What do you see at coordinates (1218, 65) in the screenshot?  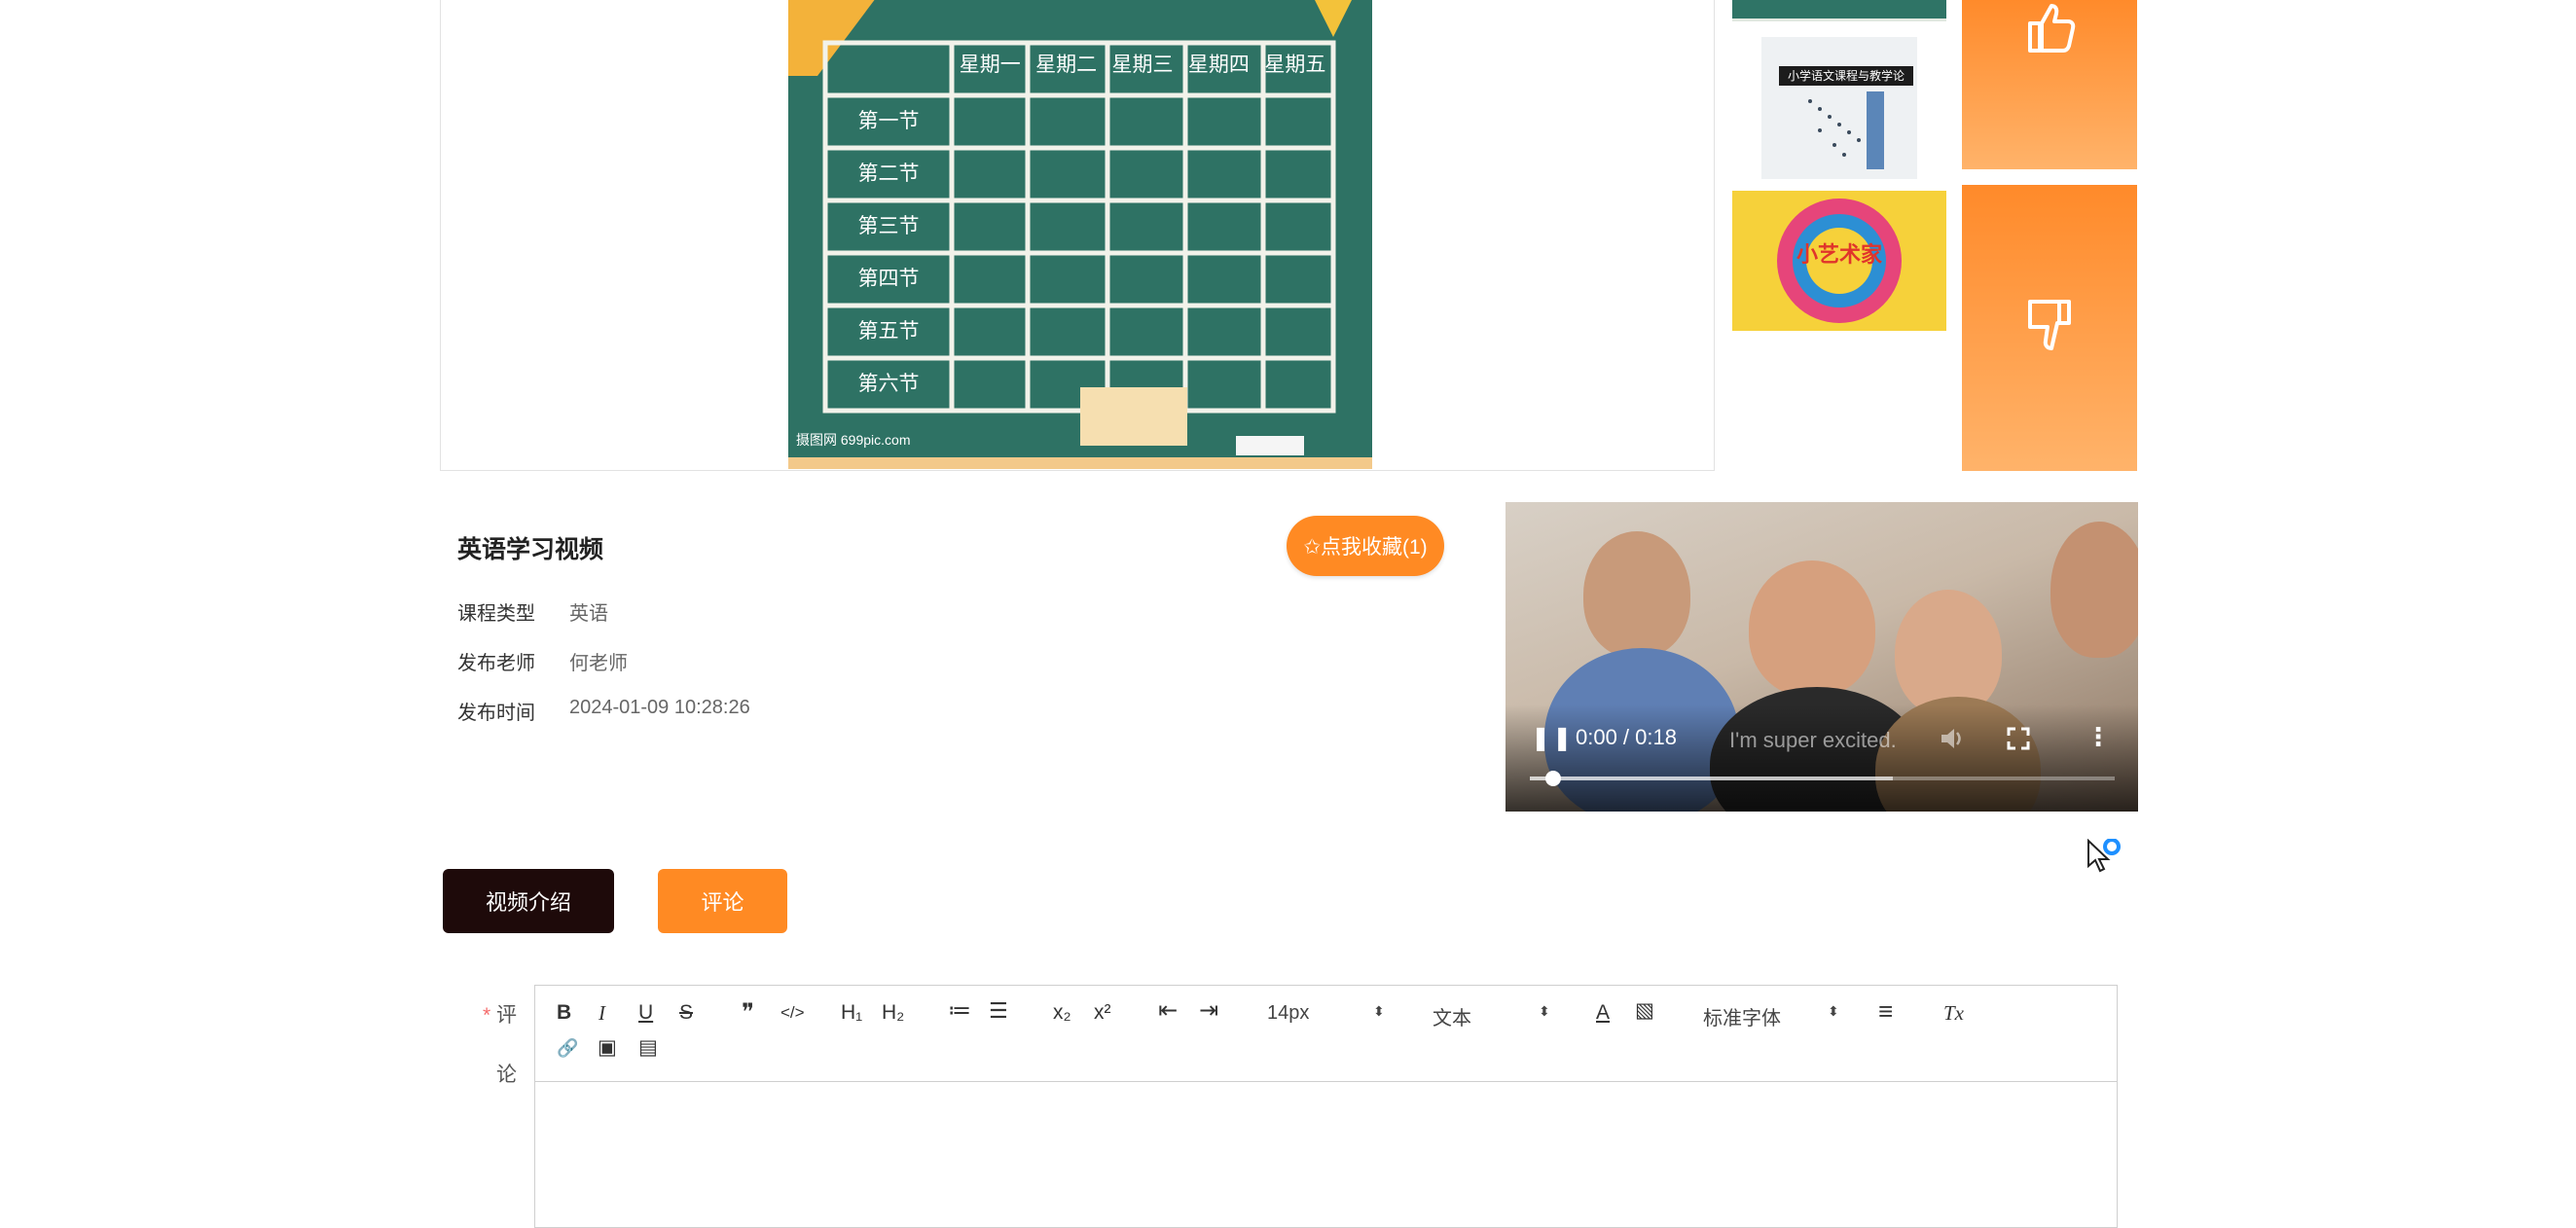 I see `weekday-label: 星期四` at bounding box center [1218, 65].